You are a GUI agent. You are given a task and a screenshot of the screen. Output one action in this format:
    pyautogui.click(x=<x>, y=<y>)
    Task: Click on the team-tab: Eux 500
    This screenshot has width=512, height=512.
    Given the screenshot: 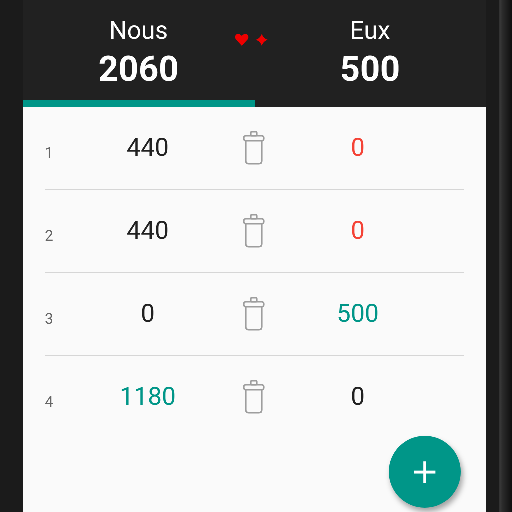 What is the action you would take?
    pyautogui.click(x=370, y=53)
    